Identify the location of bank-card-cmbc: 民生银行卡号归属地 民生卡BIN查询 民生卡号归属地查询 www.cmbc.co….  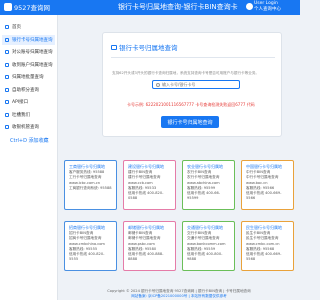
(267, 246).